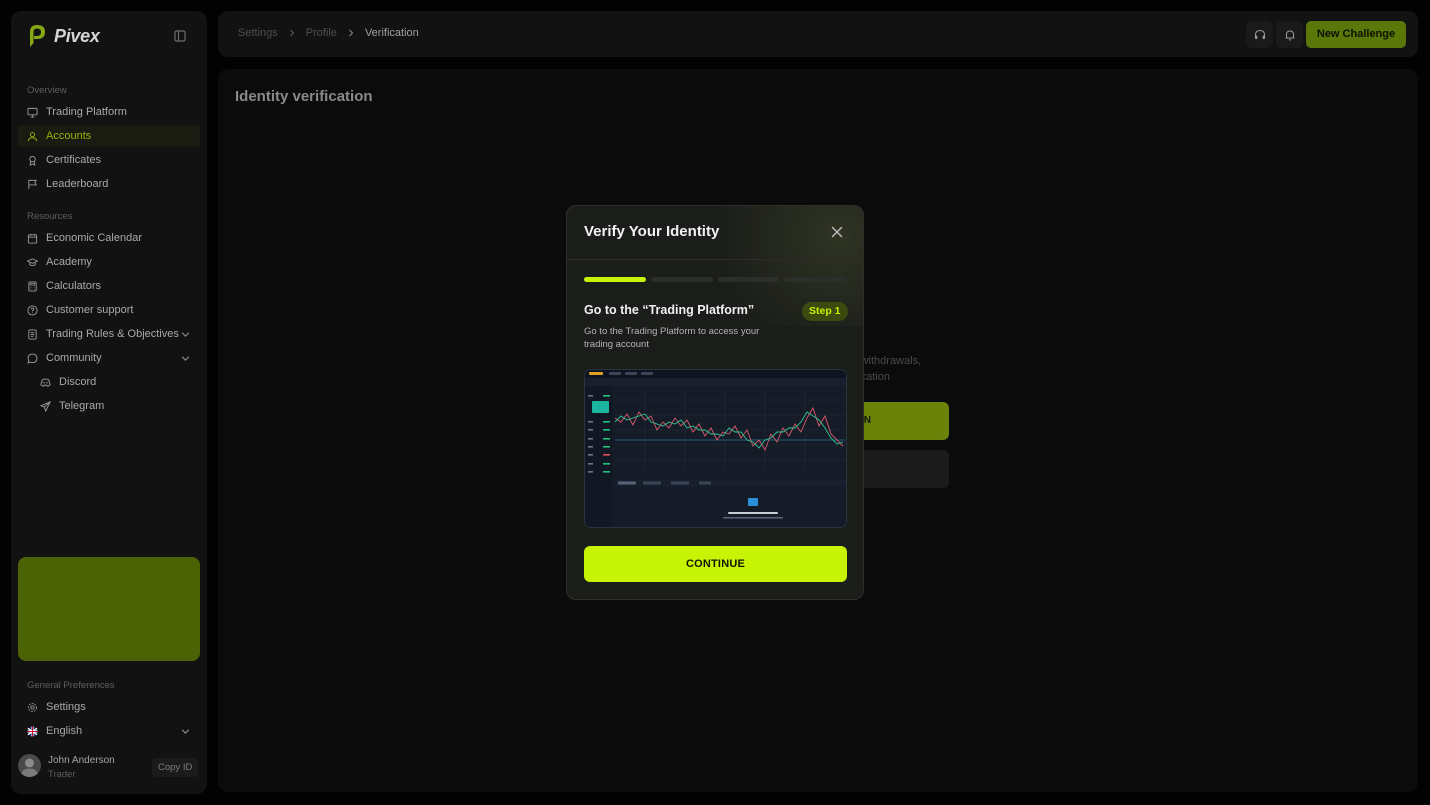  What do you see at coordinates (86, 112) in the screenshot?
I see `sidebar-item-label: Trading Platform` at bounding box center [86, 112].